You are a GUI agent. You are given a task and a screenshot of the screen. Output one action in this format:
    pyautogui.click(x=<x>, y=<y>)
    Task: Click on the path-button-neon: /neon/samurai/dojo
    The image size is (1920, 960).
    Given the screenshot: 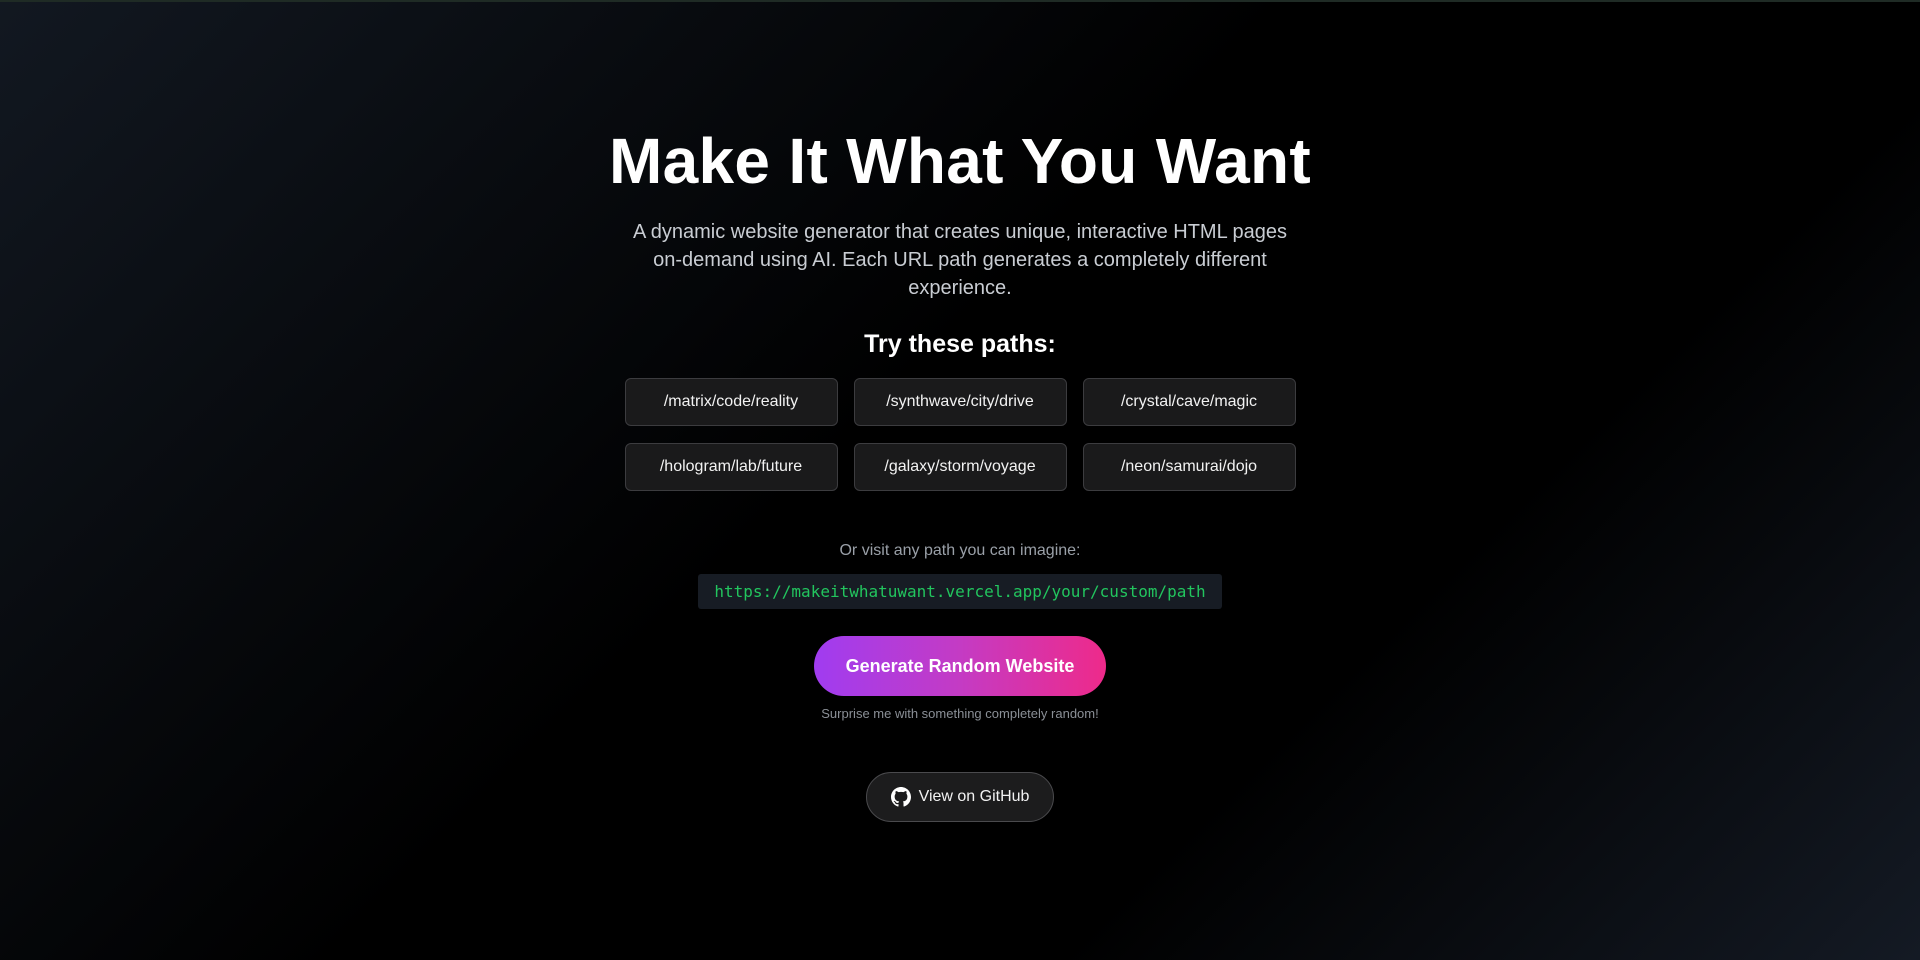 What is the action you would take?
    pyautogui.click(x=1189, y=467)
    